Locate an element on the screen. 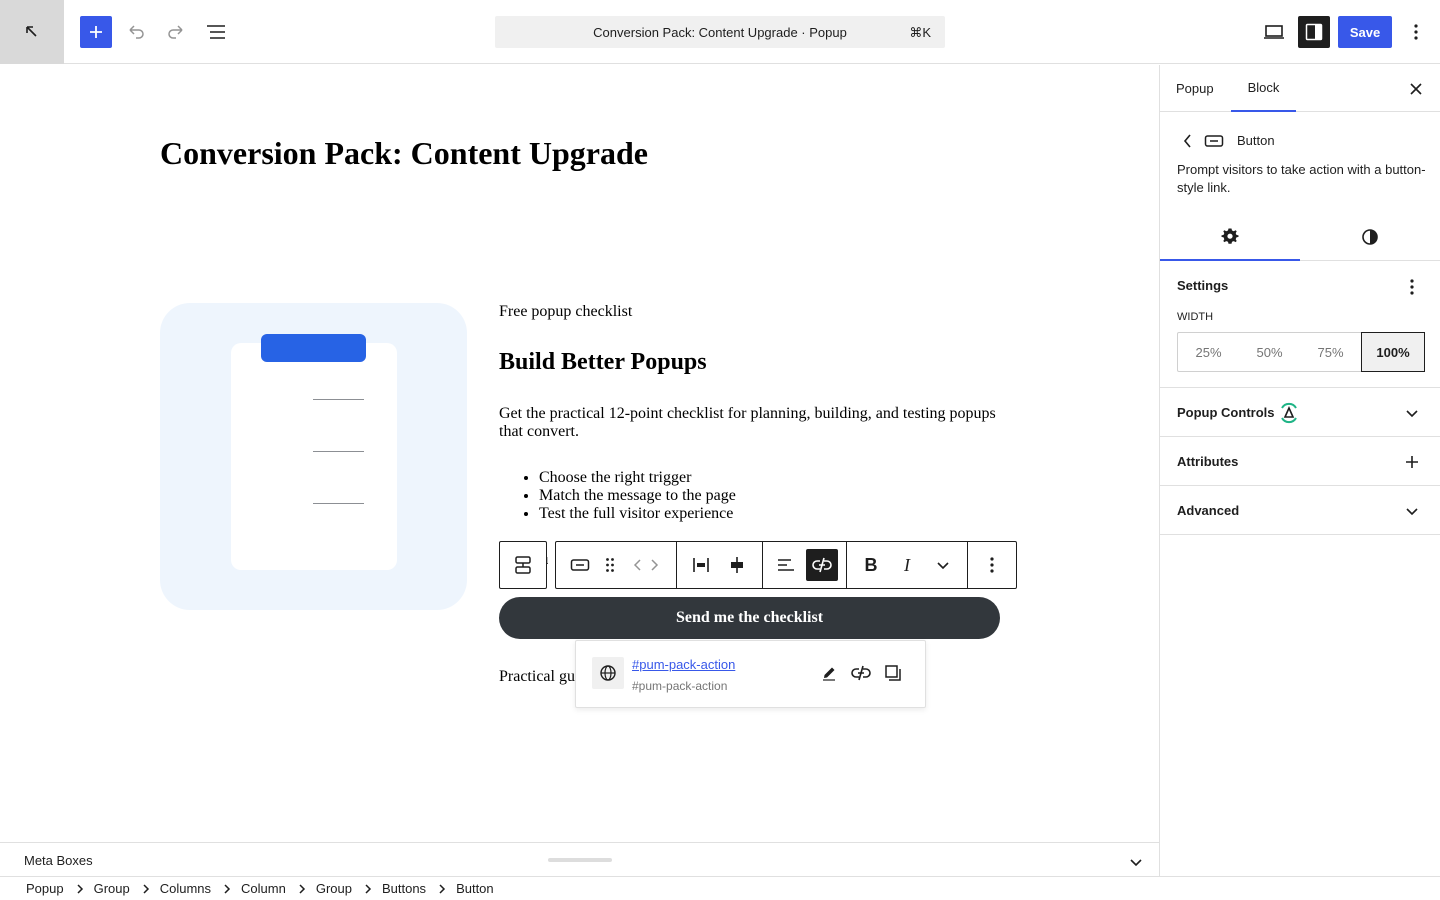  link-preview-popover: #pum-pack-action #pum-pack-action is located at coordinates (750, 674).